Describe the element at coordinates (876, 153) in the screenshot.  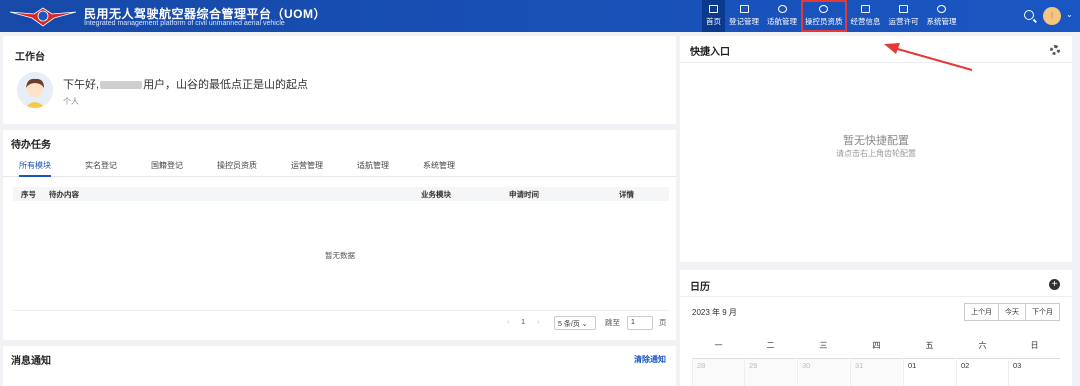
I see `quick-empty-hint: 请点击右上角齿轮配置` at that location.